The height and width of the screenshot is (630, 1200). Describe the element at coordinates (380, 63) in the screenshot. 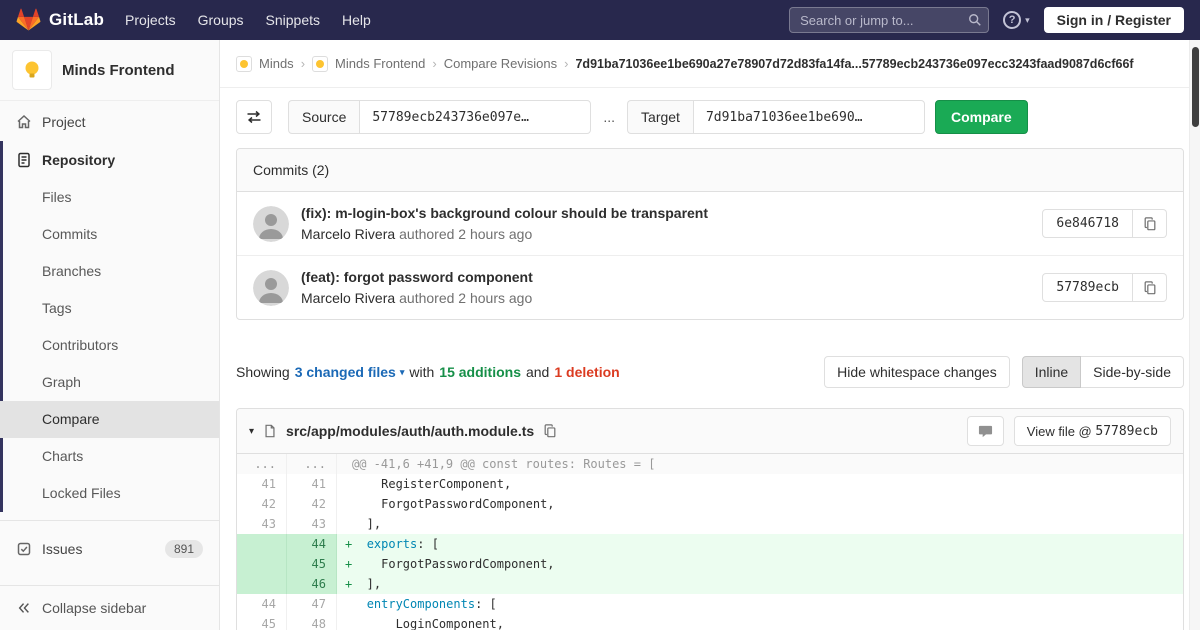

I see `breadcrumb-project-link: Minds Frontend` at that location.